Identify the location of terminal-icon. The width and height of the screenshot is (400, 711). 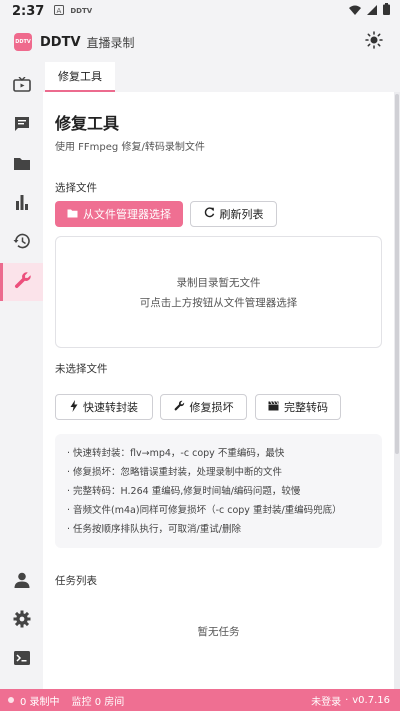
(22, 660).